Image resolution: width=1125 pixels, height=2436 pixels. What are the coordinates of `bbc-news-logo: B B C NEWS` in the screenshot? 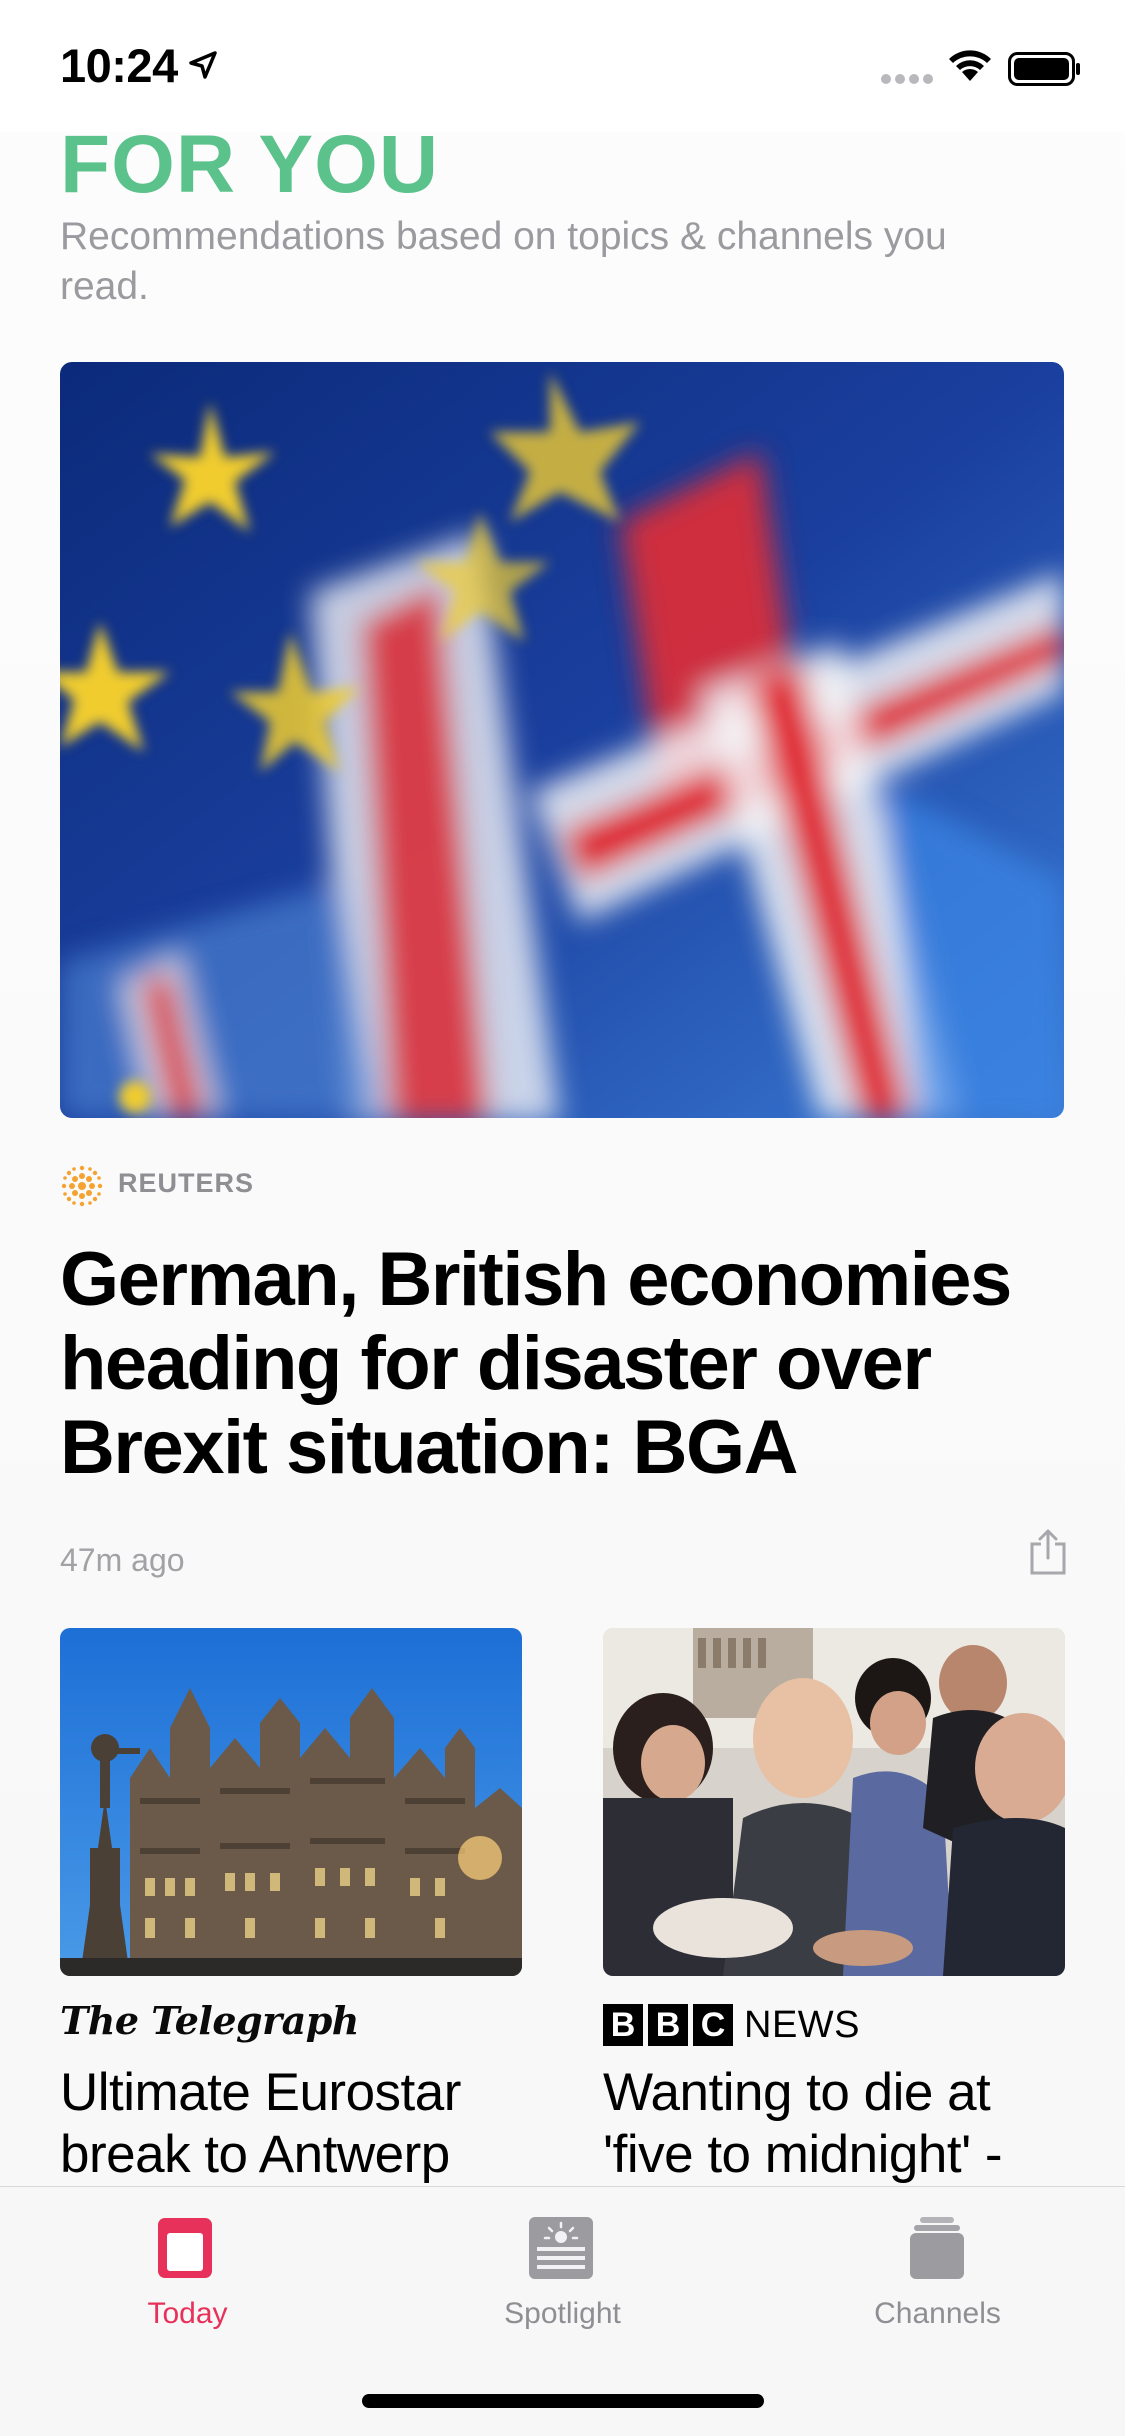 It's located at (731, 2025).